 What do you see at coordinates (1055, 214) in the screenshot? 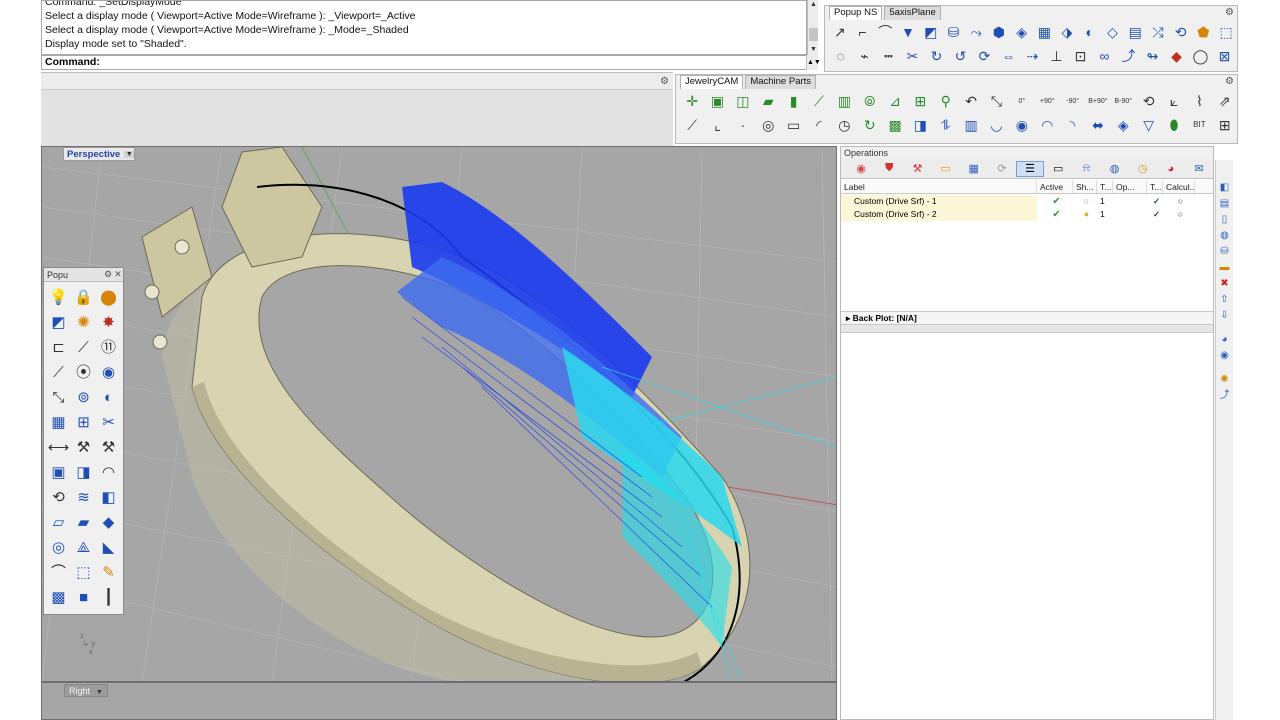
I see `active-check-icon: ✔` at bounding box center [1055, 214].